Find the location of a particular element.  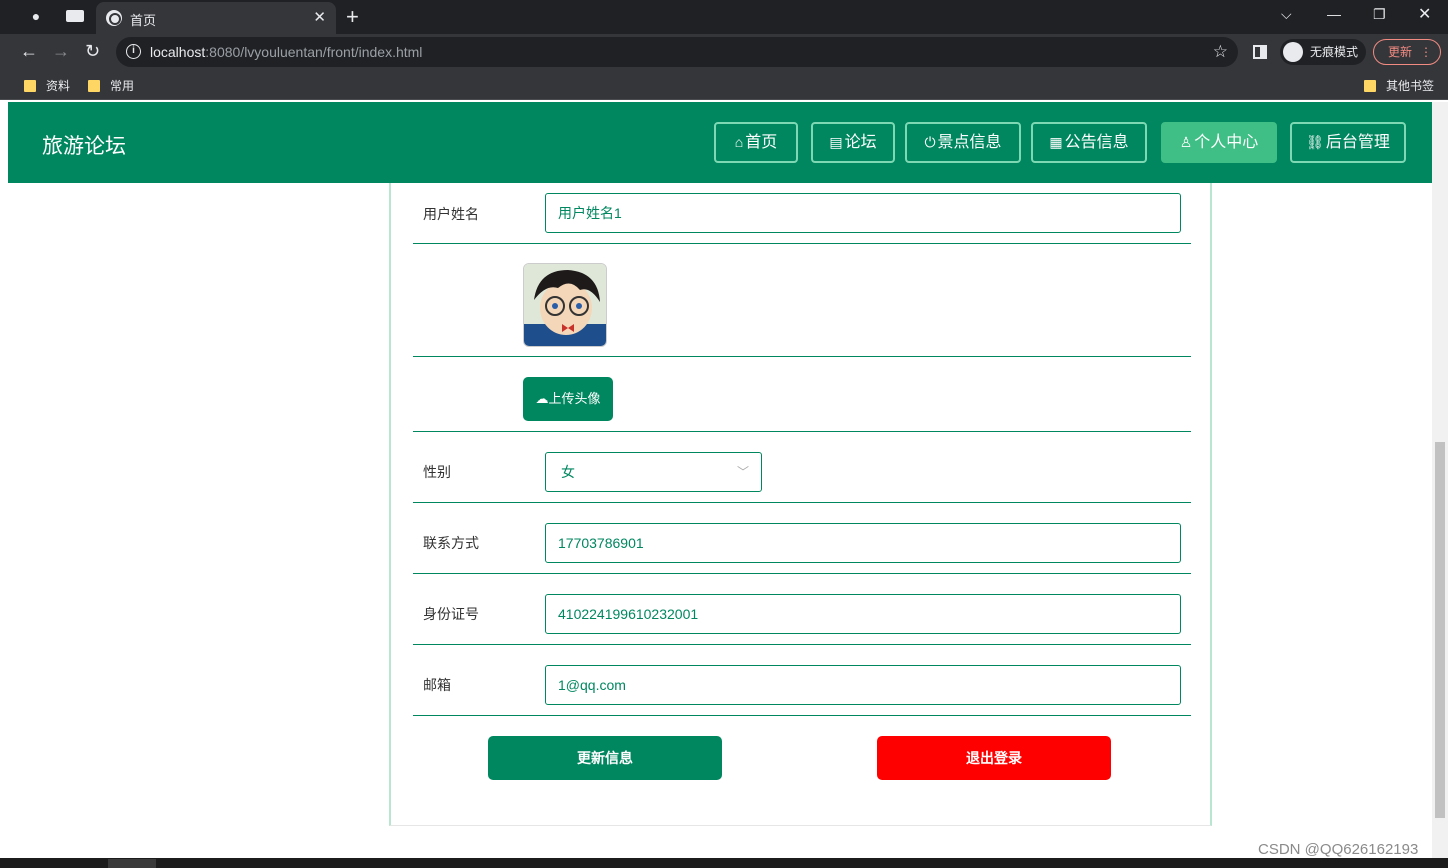

form-row-name: 用户姓名 用户姓名1 is located at coordinates (802, 213).